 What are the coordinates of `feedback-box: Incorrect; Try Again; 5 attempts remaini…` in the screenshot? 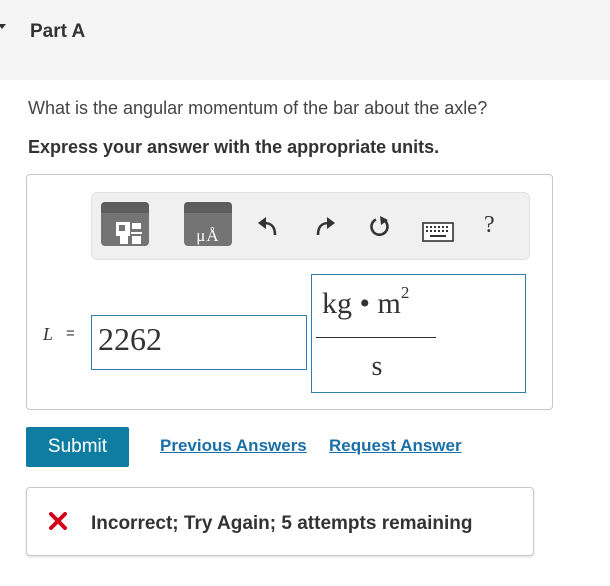 It's located at (280, 521).